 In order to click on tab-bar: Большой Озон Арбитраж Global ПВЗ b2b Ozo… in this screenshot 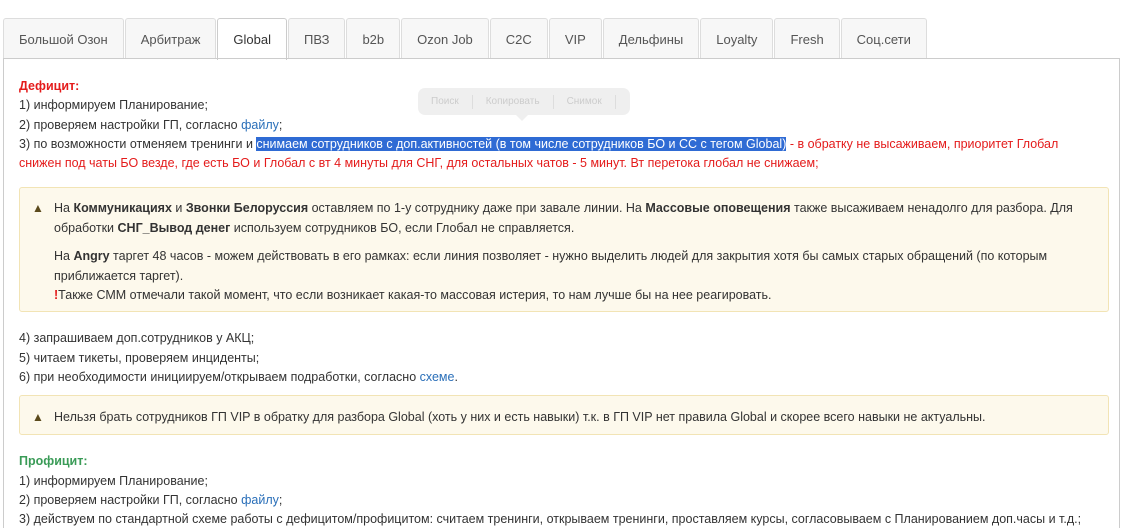, I will do `click(561, 39)`.